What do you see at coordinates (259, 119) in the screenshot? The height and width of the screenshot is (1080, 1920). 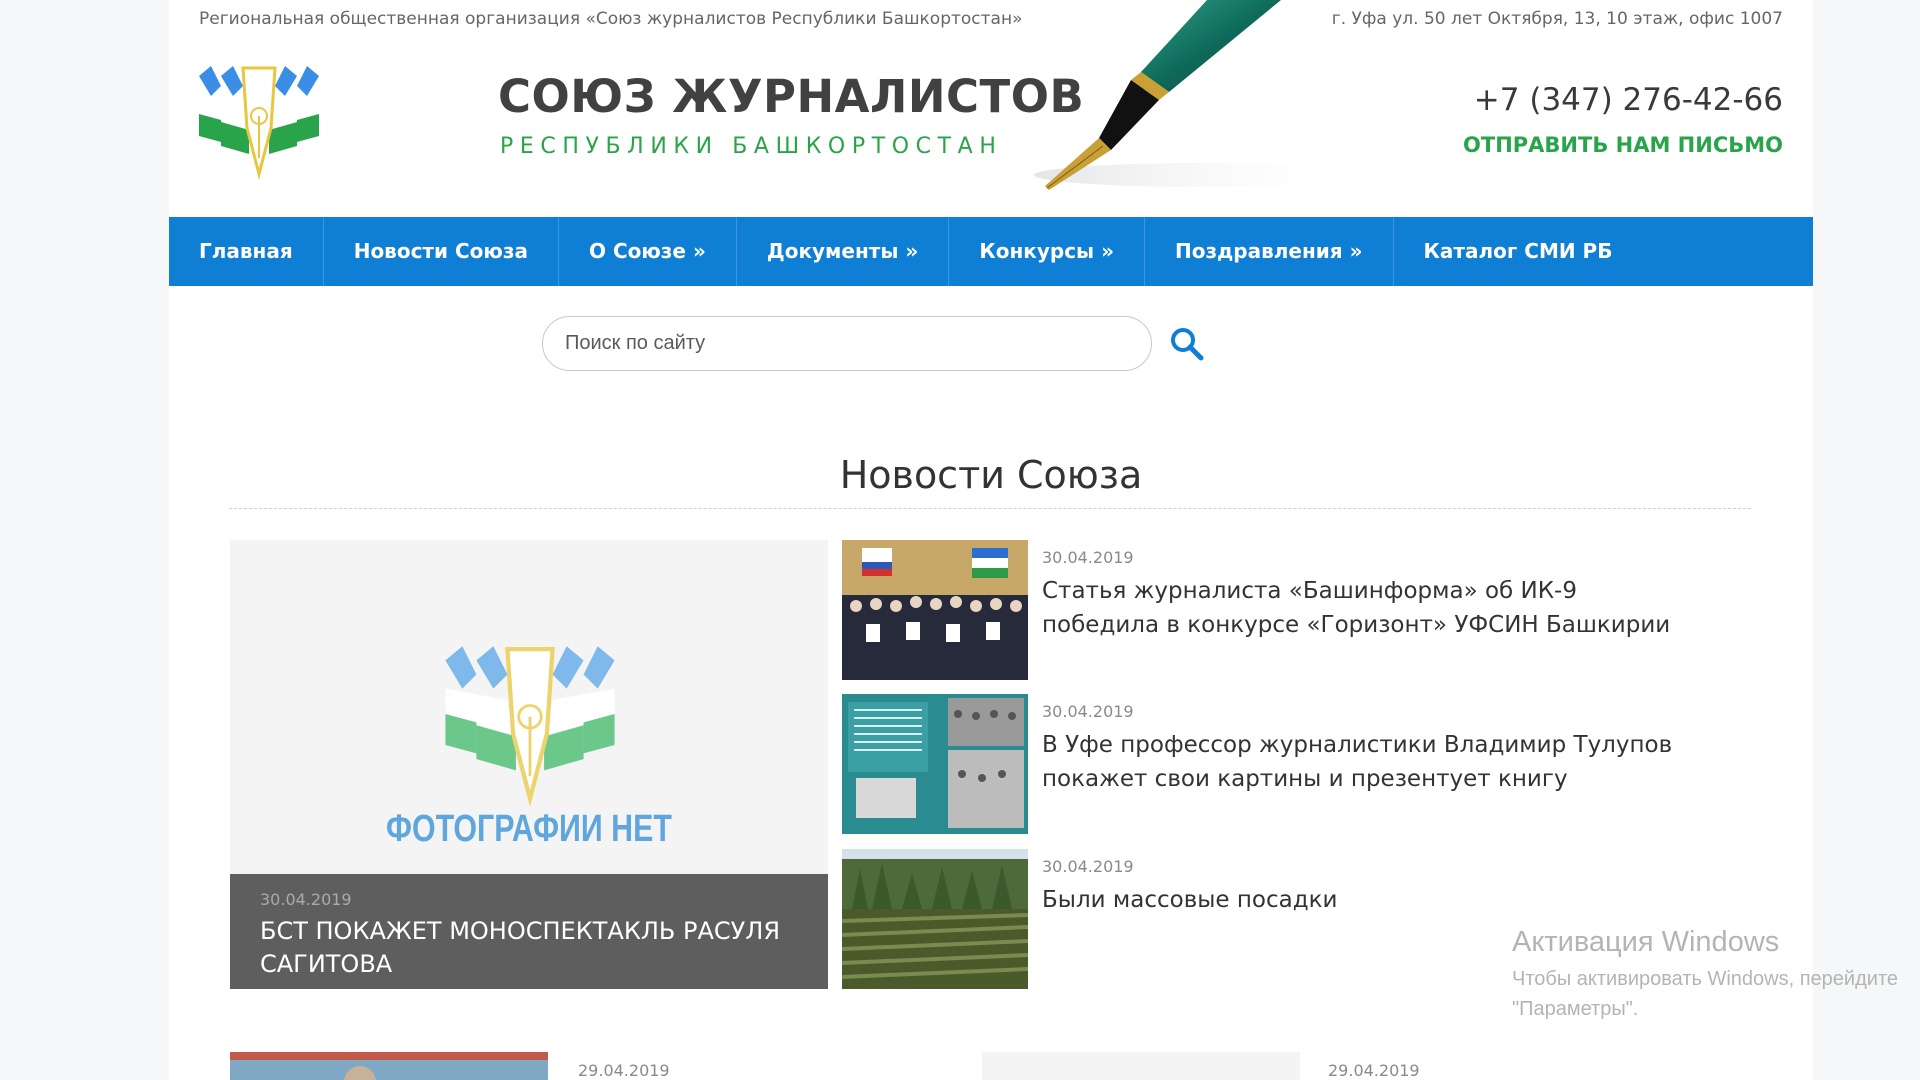 I see `site-logo` at bounding box center [259, 119].